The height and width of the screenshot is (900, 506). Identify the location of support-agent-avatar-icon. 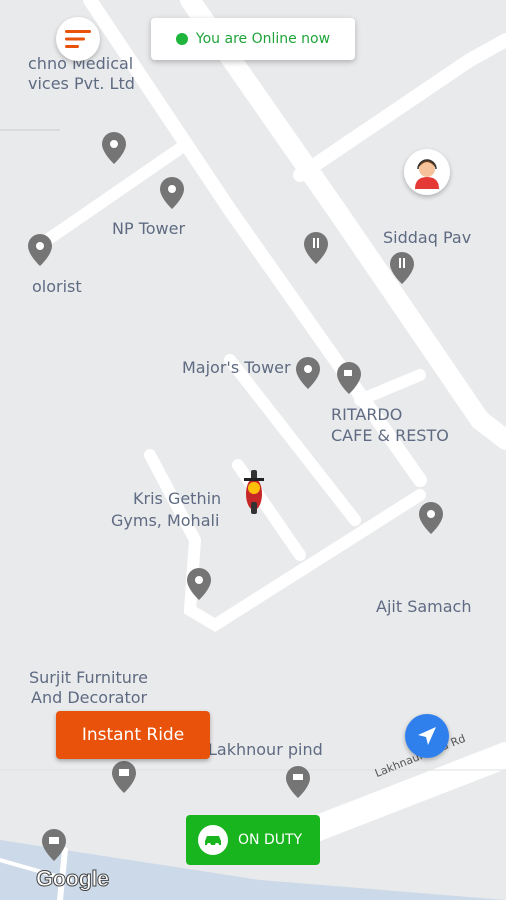
(427, 174).